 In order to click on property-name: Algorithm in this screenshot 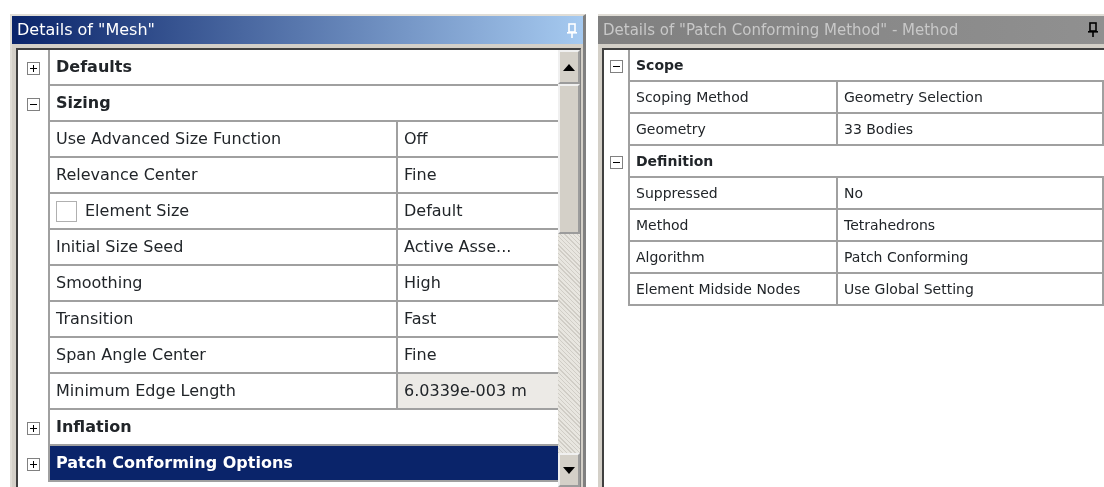, I will do `click(733, 258)`.